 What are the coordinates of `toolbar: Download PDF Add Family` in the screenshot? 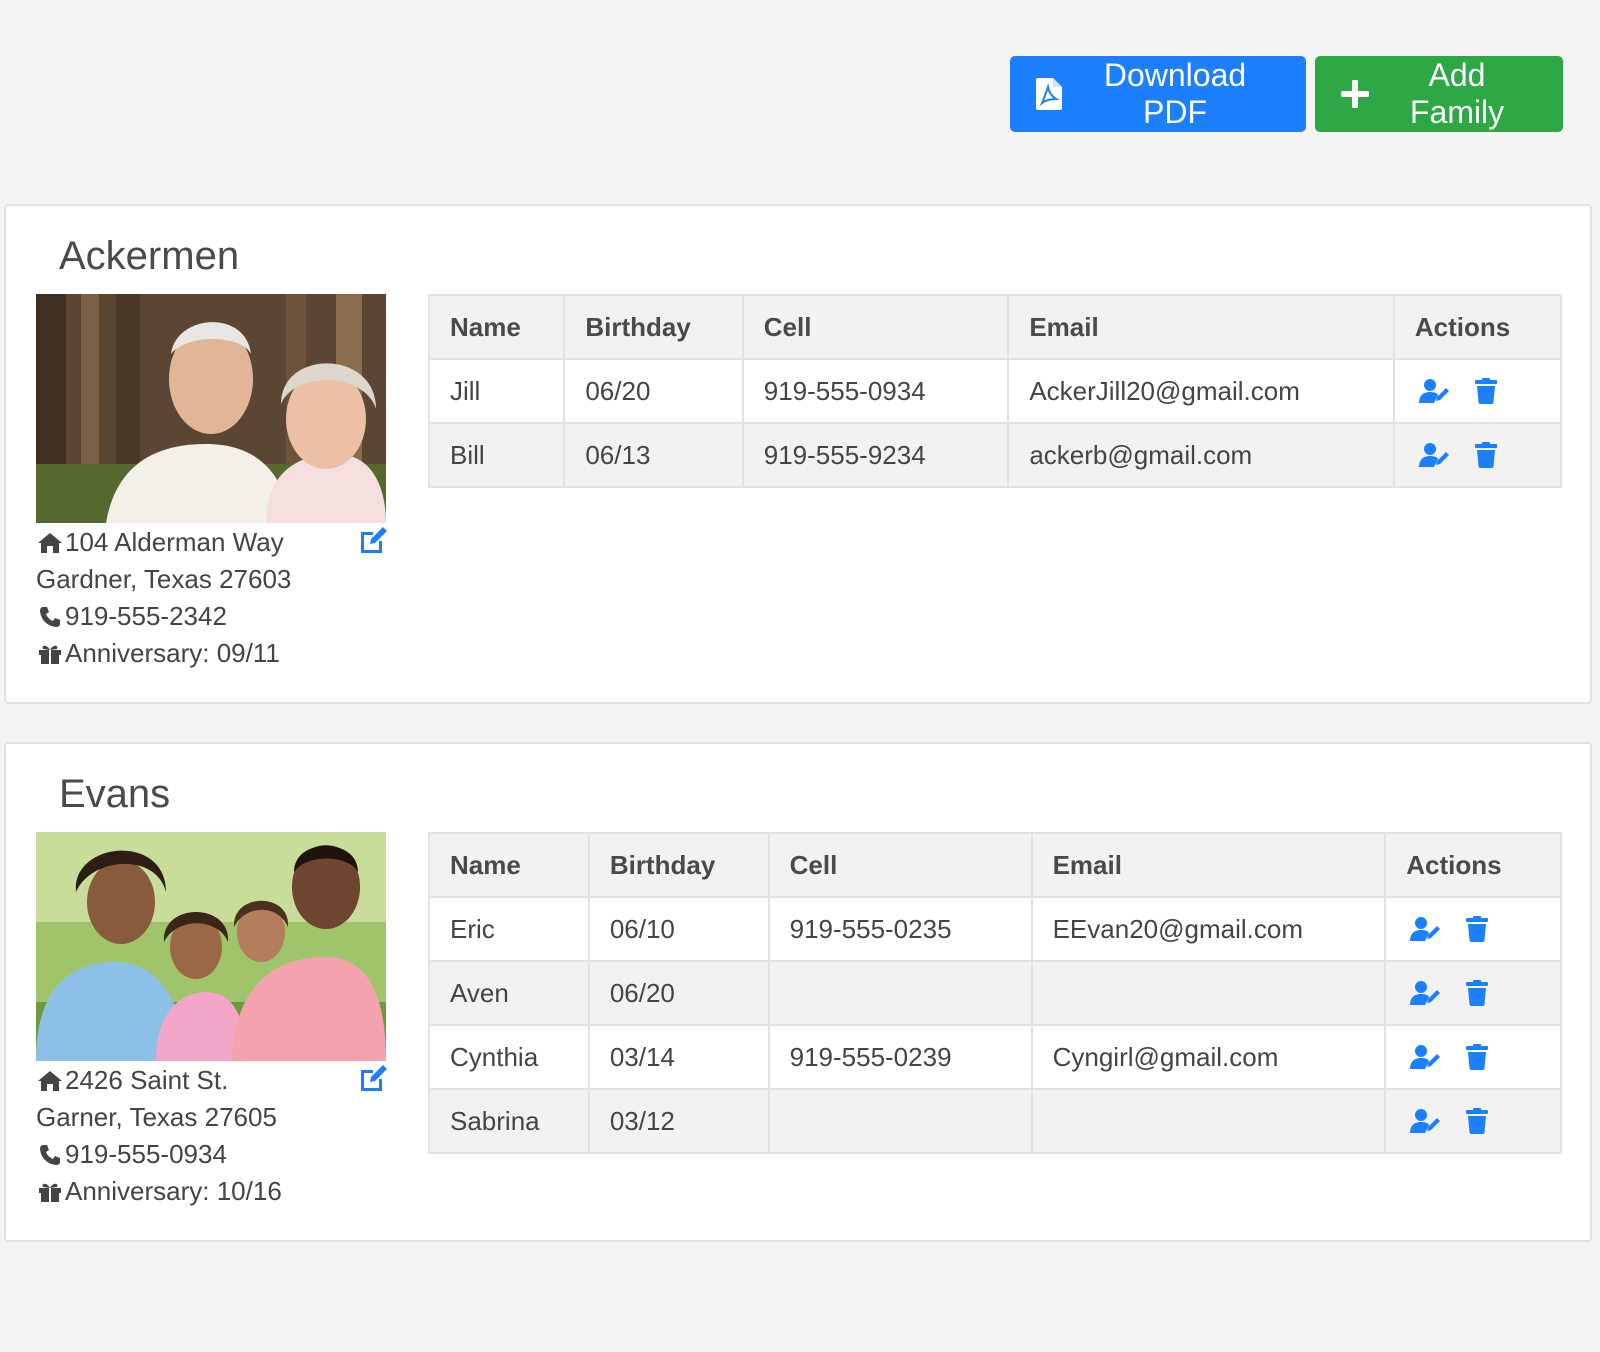 It's located at (1286, 94).